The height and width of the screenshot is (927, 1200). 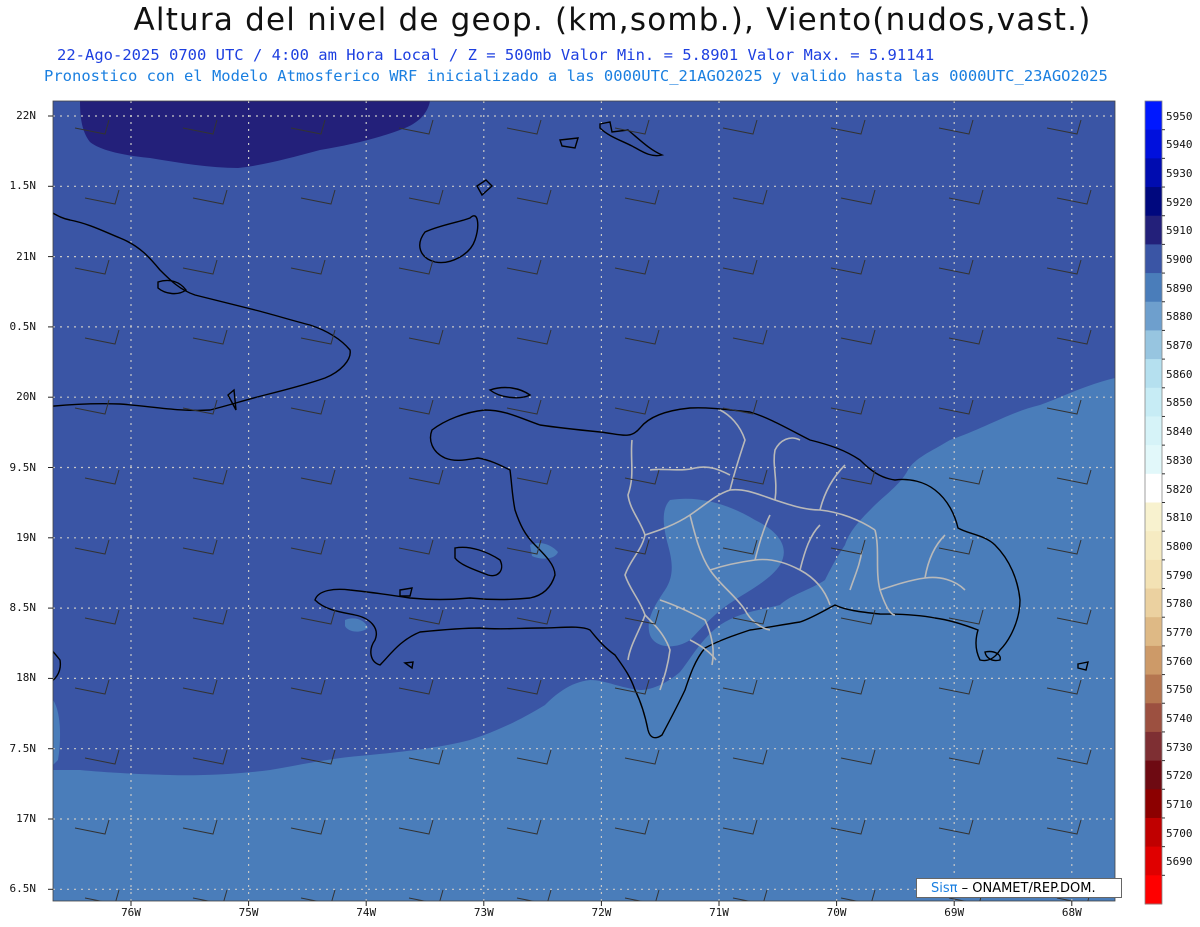 I want to click on lat-label: 8.5N, so click(x=23, y=608).